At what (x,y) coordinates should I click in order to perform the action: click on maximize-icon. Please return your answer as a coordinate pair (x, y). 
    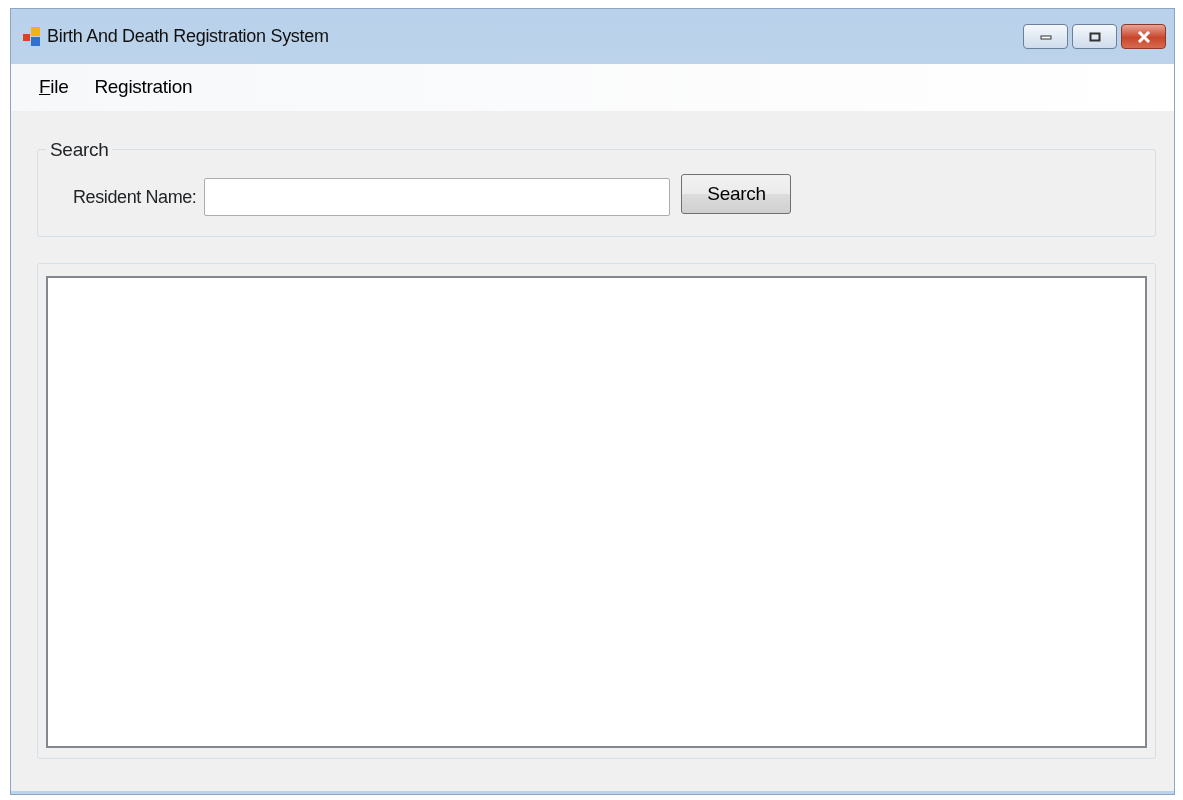
    Looking at the image, I should click on (1094, 36).